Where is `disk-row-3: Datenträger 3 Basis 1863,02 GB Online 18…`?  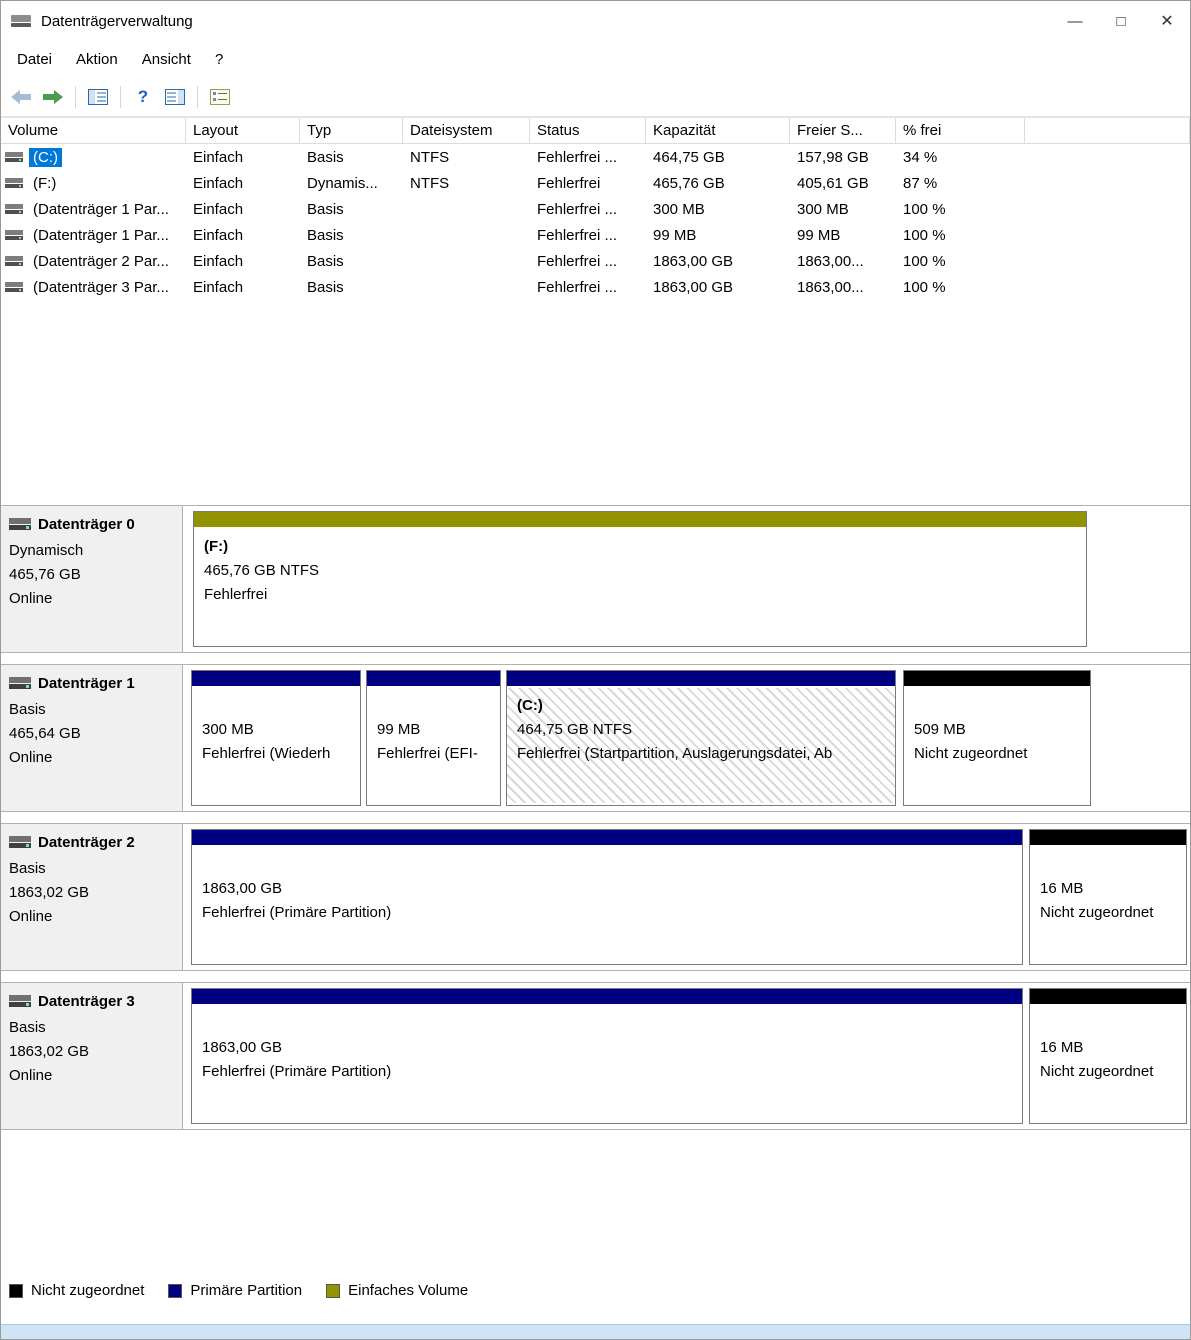 disk-row-3: Datenträger 3 Basis 1863,02 GB Online 18… is located at coordinates (595, 1056).